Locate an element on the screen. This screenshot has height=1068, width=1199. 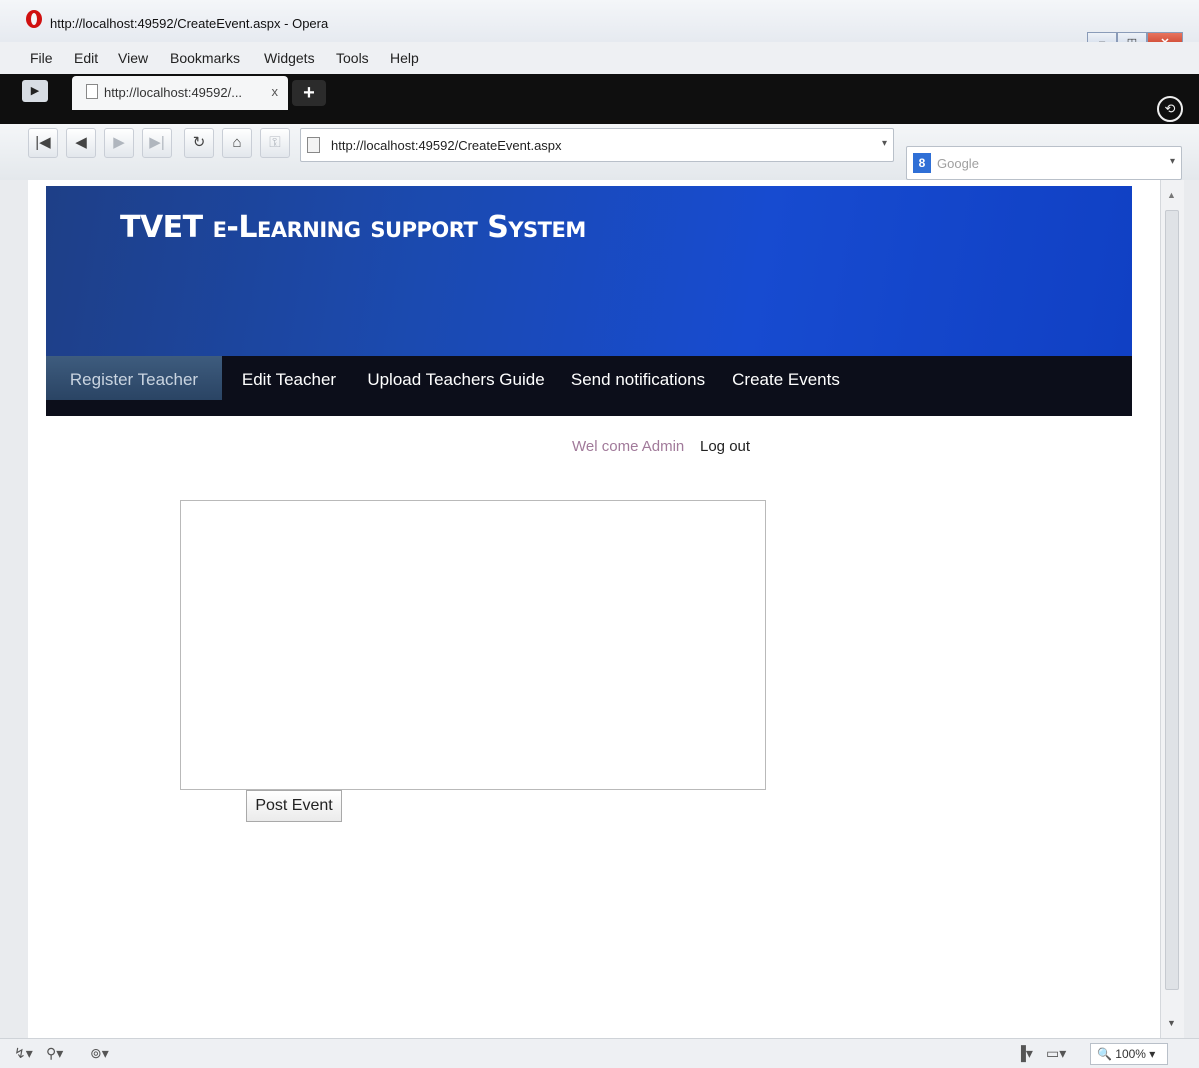
scroll-down-icon: ▼ is located at coordinates (1171, 1023).